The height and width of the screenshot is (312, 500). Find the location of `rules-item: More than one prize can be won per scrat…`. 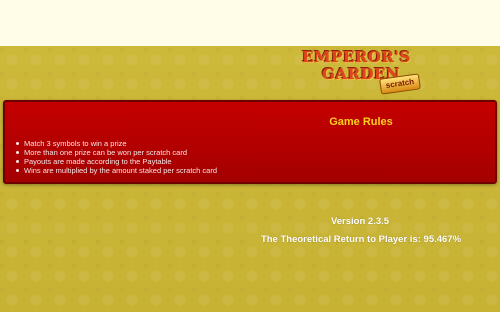

rules-item: More than one prize can be won per scrat… is located at coordinates (116, 152).